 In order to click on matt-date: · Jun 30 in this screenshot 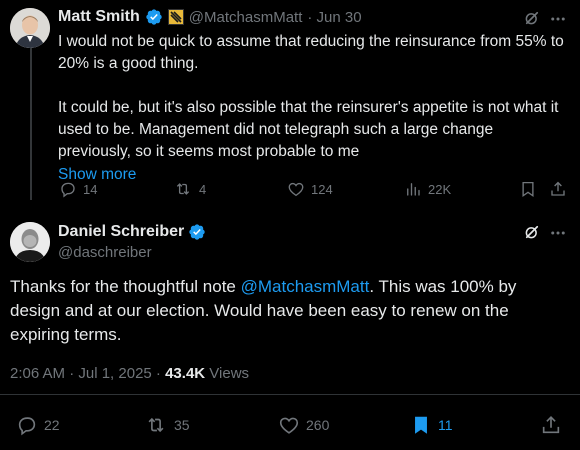, I will do `click(334, 17)`.